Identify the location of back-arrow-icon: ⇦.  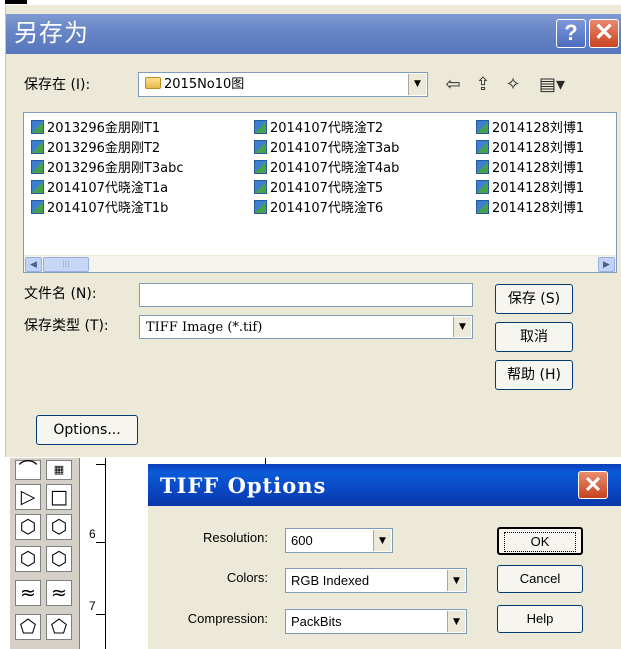
(453, 85).